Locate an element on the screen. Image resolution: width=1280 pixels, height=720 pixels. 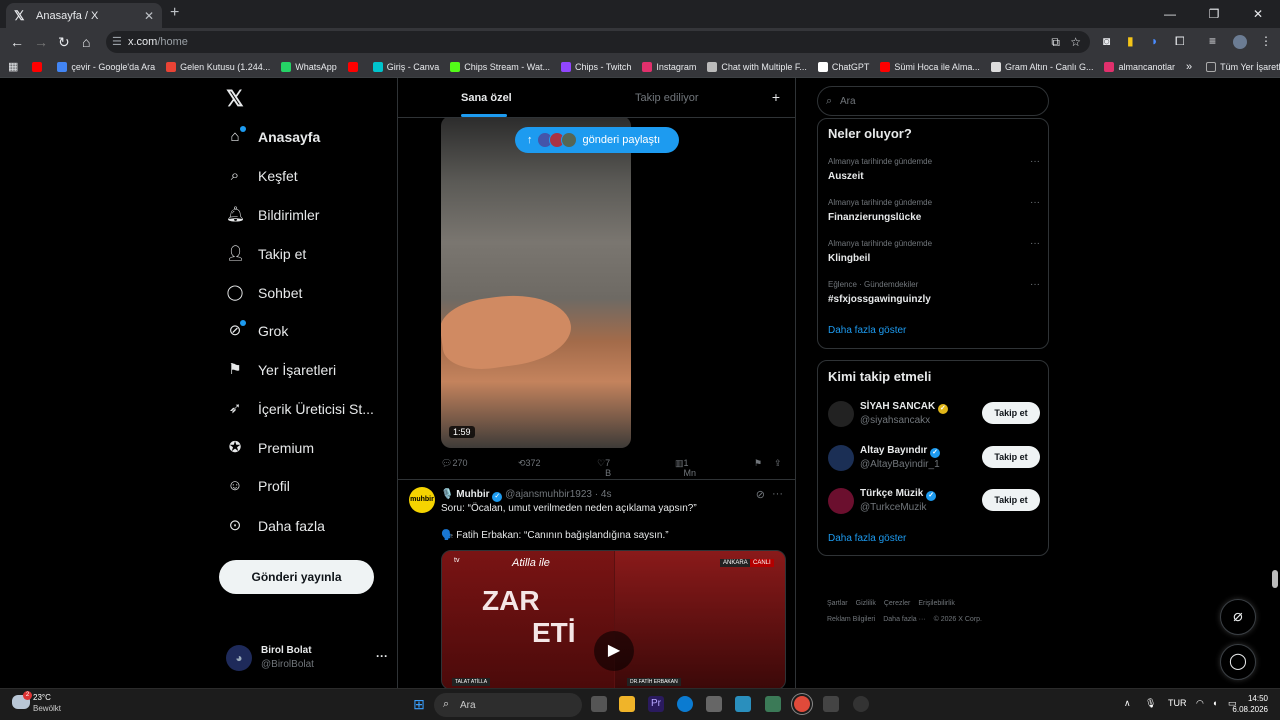
store-icon is located at coordinates (714, 704).